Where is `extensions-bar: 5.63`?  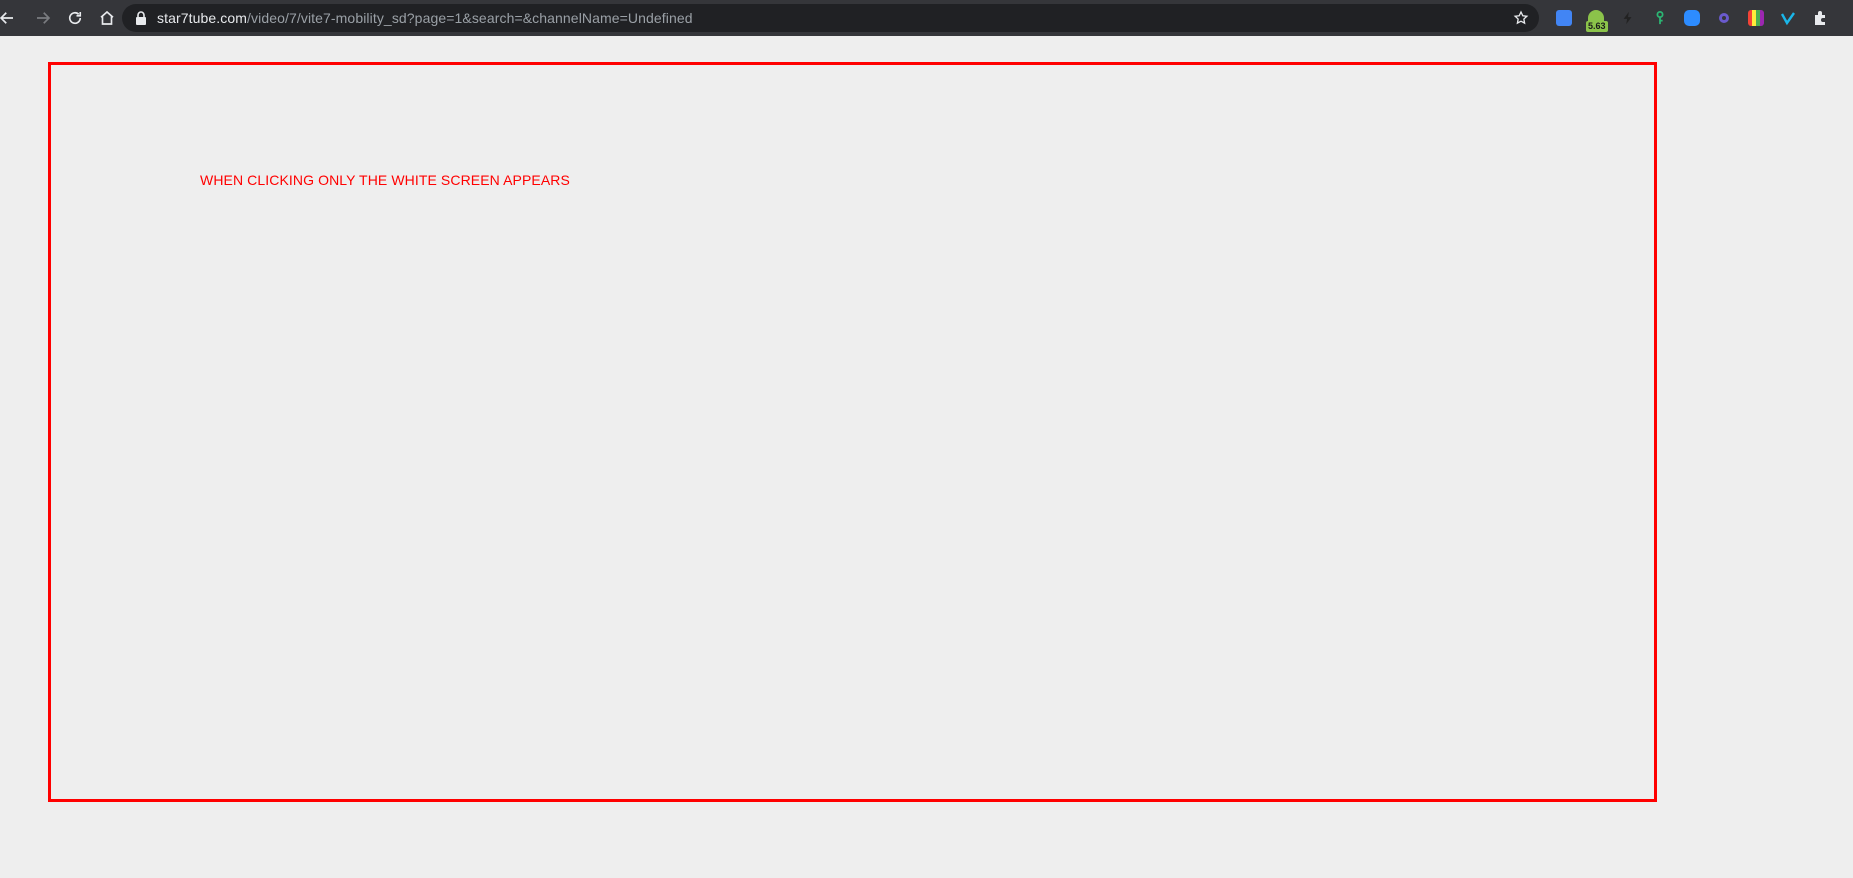
extensions-bar: 5.63 is located at coordinates (1692, 18).